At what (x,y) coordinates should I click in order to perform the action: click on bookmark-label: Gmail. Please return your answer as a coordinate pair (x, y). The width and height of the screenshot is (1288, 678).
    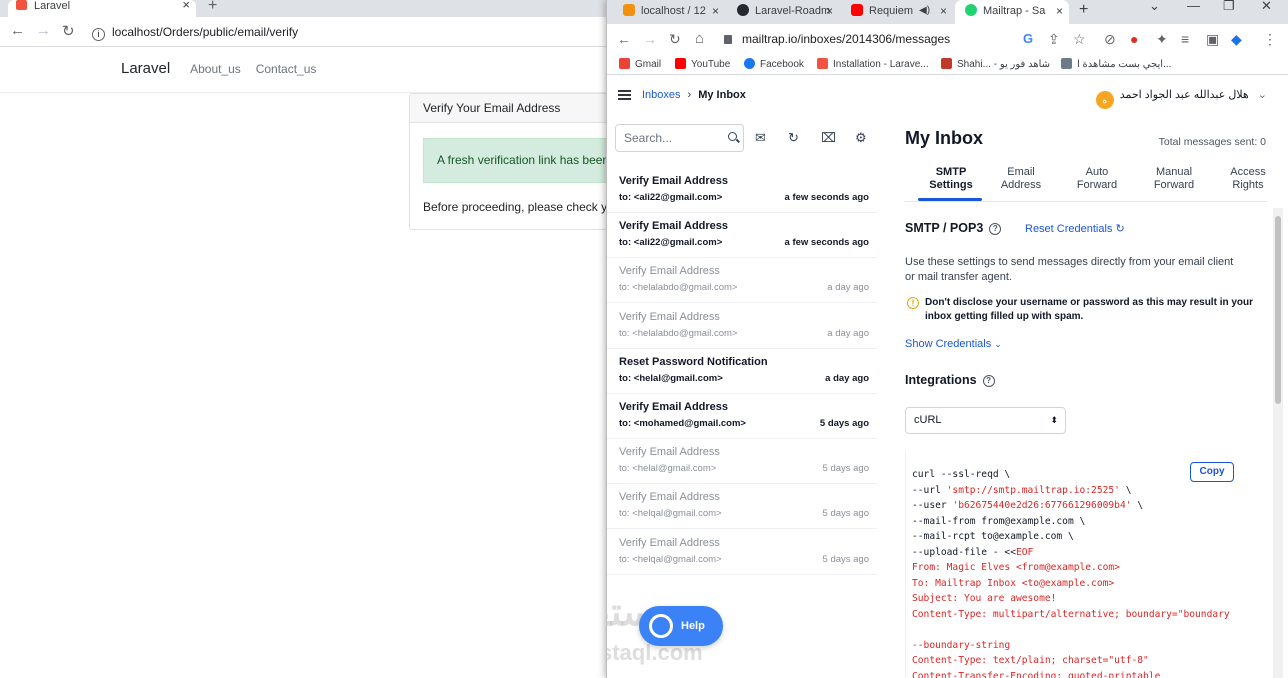
    Looking at the image, I should click on (648, 64).